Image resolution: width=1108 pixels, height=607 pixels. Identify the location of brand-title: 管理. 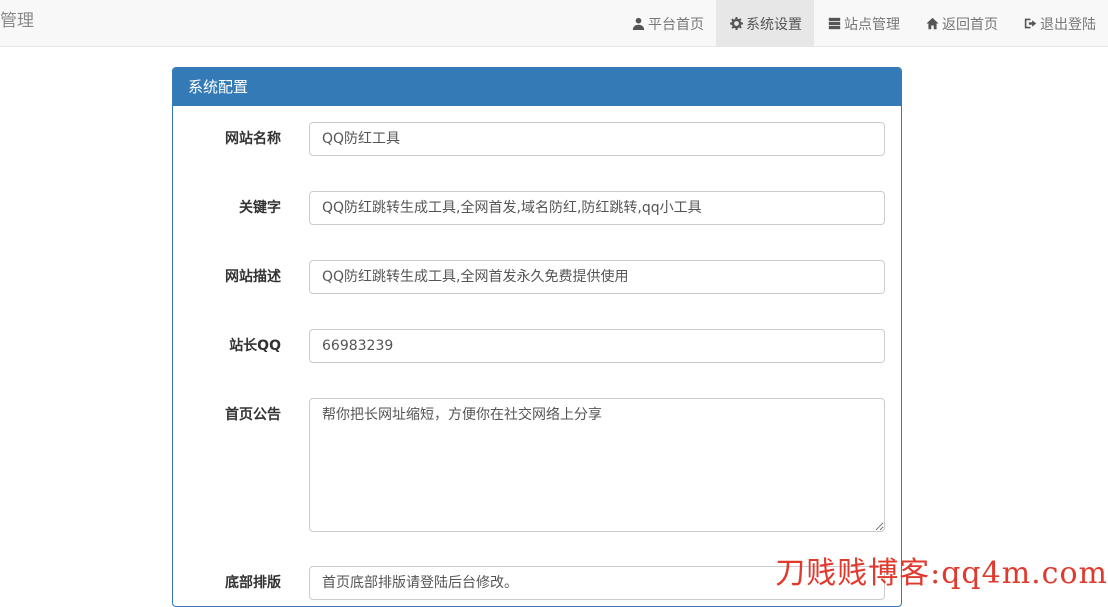
(17, 21).